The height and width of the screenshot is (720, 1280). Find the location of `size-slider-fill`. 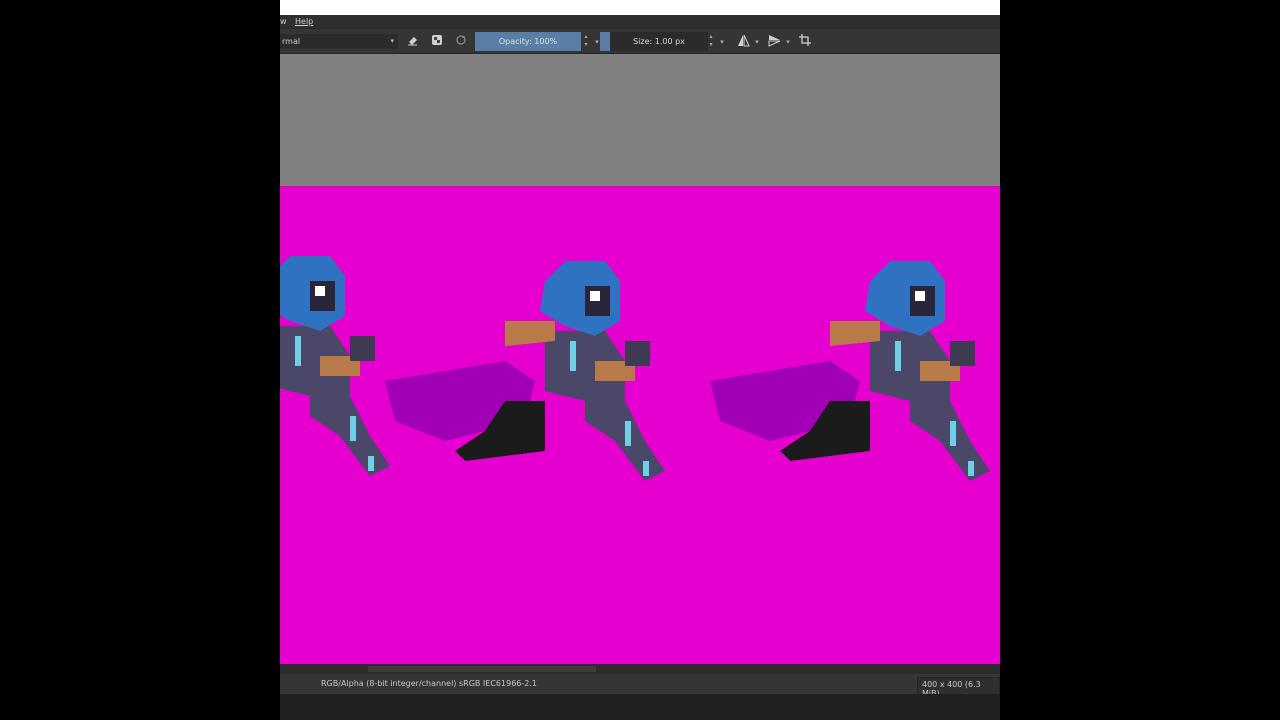

size-slider-fill is located at coordinates (605, 41).